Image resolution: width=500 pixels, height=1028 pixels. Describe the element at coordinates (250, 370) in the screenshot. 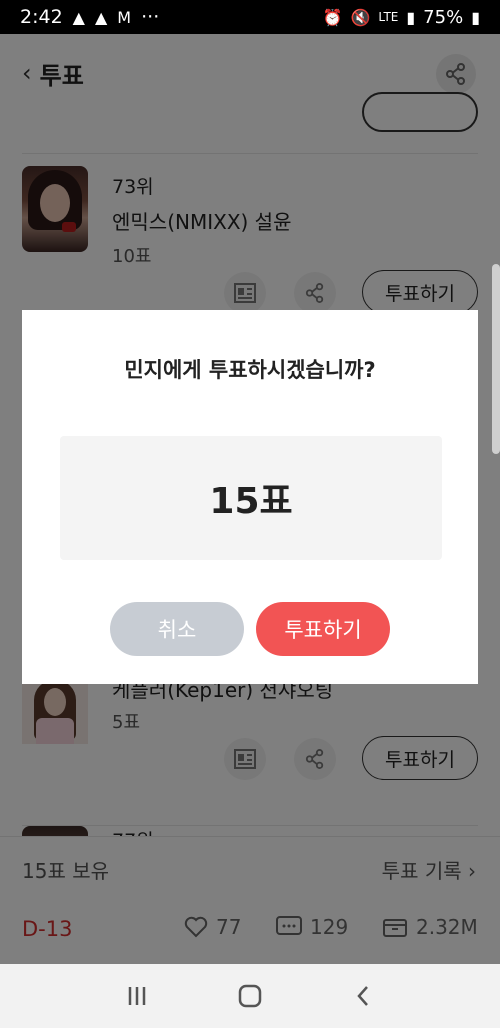

I see `dialog-title: 민지에게 투표하시겠습니까?` at that location.